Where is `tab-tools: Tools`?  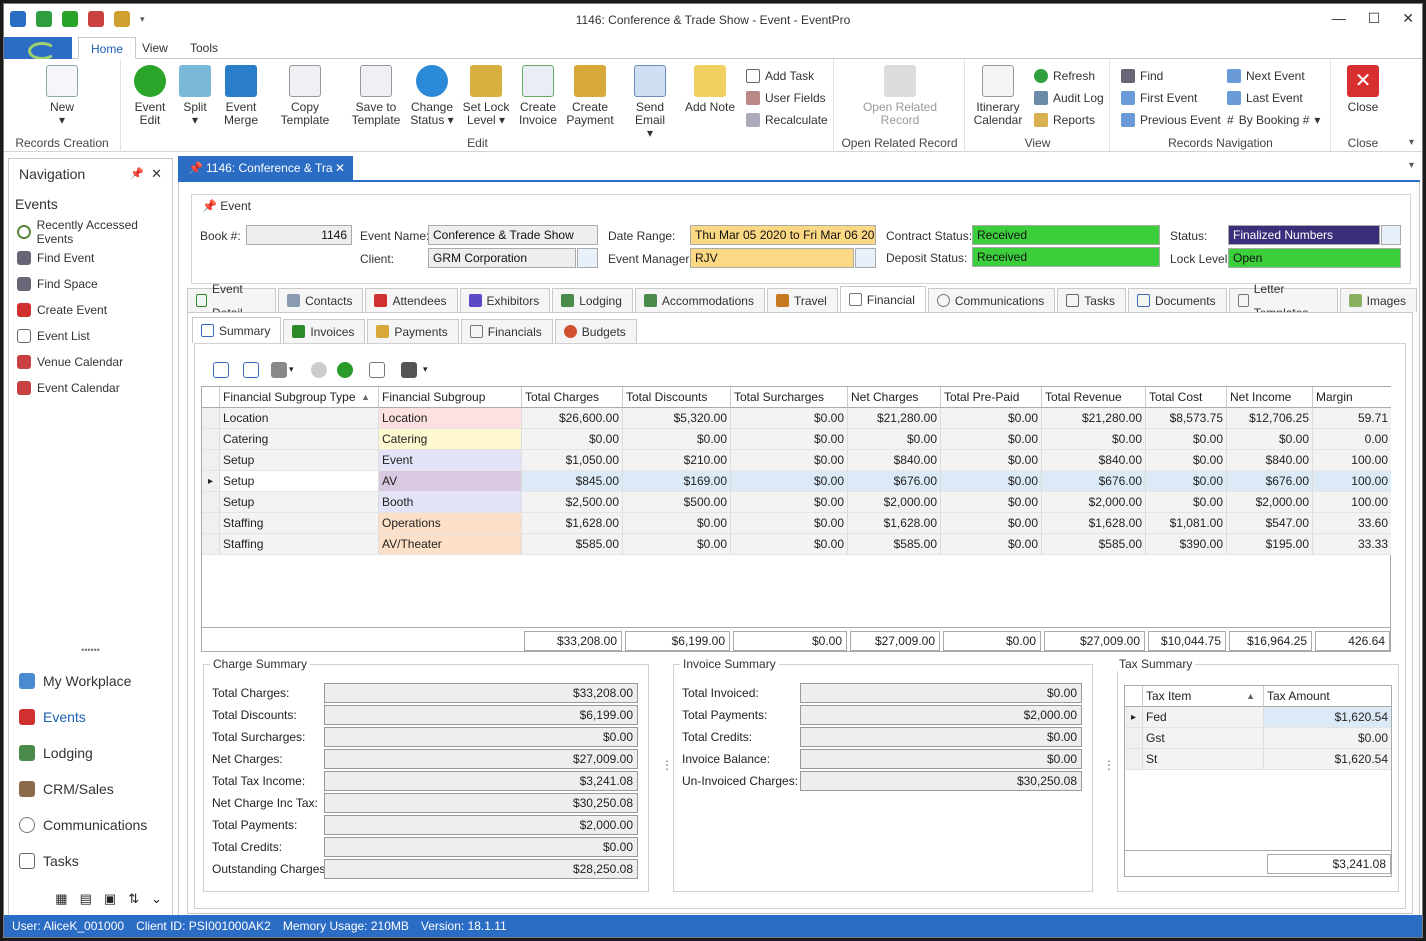 tab-tools: Tools is located at coordinates (204, 48).